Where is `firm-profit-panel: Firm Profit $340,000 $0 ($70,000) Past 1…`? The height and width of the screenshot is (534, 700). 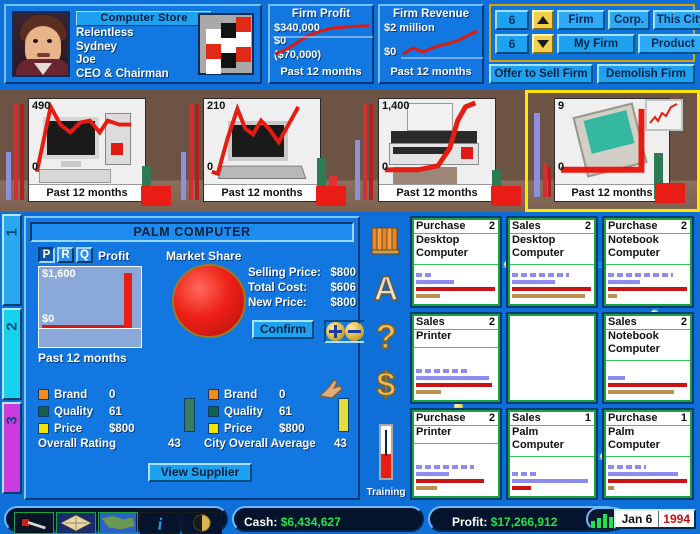
firm-profit-panel: Firm Profit $340,000 $0 ($70,000) Past 1… is located at coordinates (321, 44).